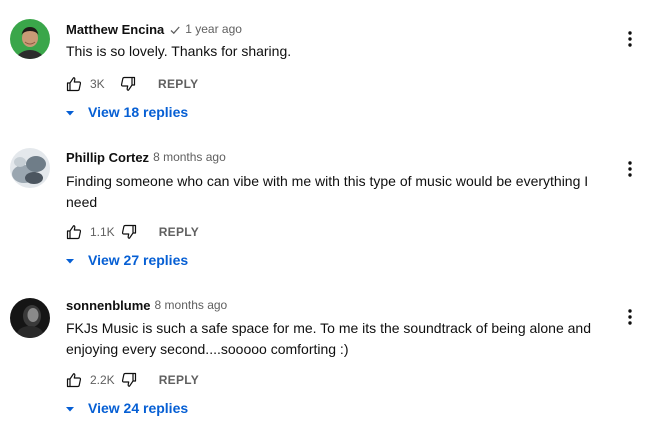 The height and width of the screenshot is (428, 645). Describe the element at coordinates (102, 232) in the screenshot. I see `like-count: 1.1K` at that location.